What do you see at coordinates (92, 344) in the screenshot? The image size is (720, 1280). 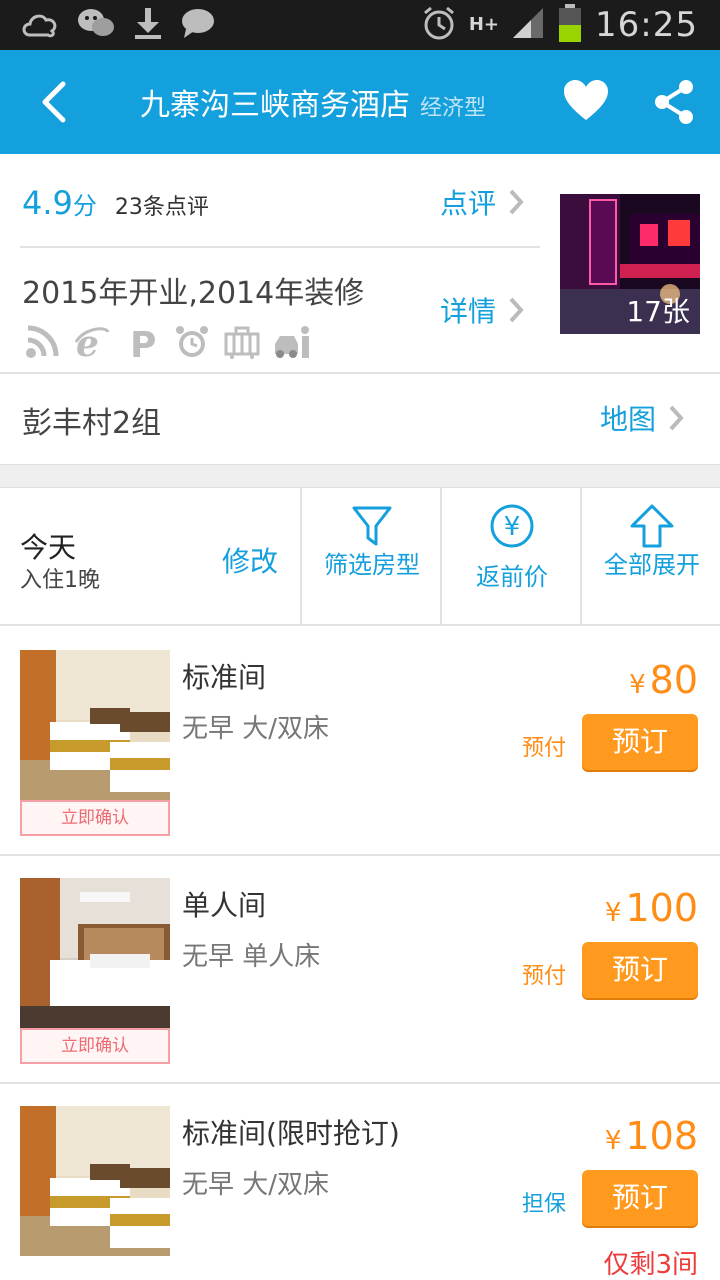 I see `ie-icon: e` at bounding box center [92, 344].